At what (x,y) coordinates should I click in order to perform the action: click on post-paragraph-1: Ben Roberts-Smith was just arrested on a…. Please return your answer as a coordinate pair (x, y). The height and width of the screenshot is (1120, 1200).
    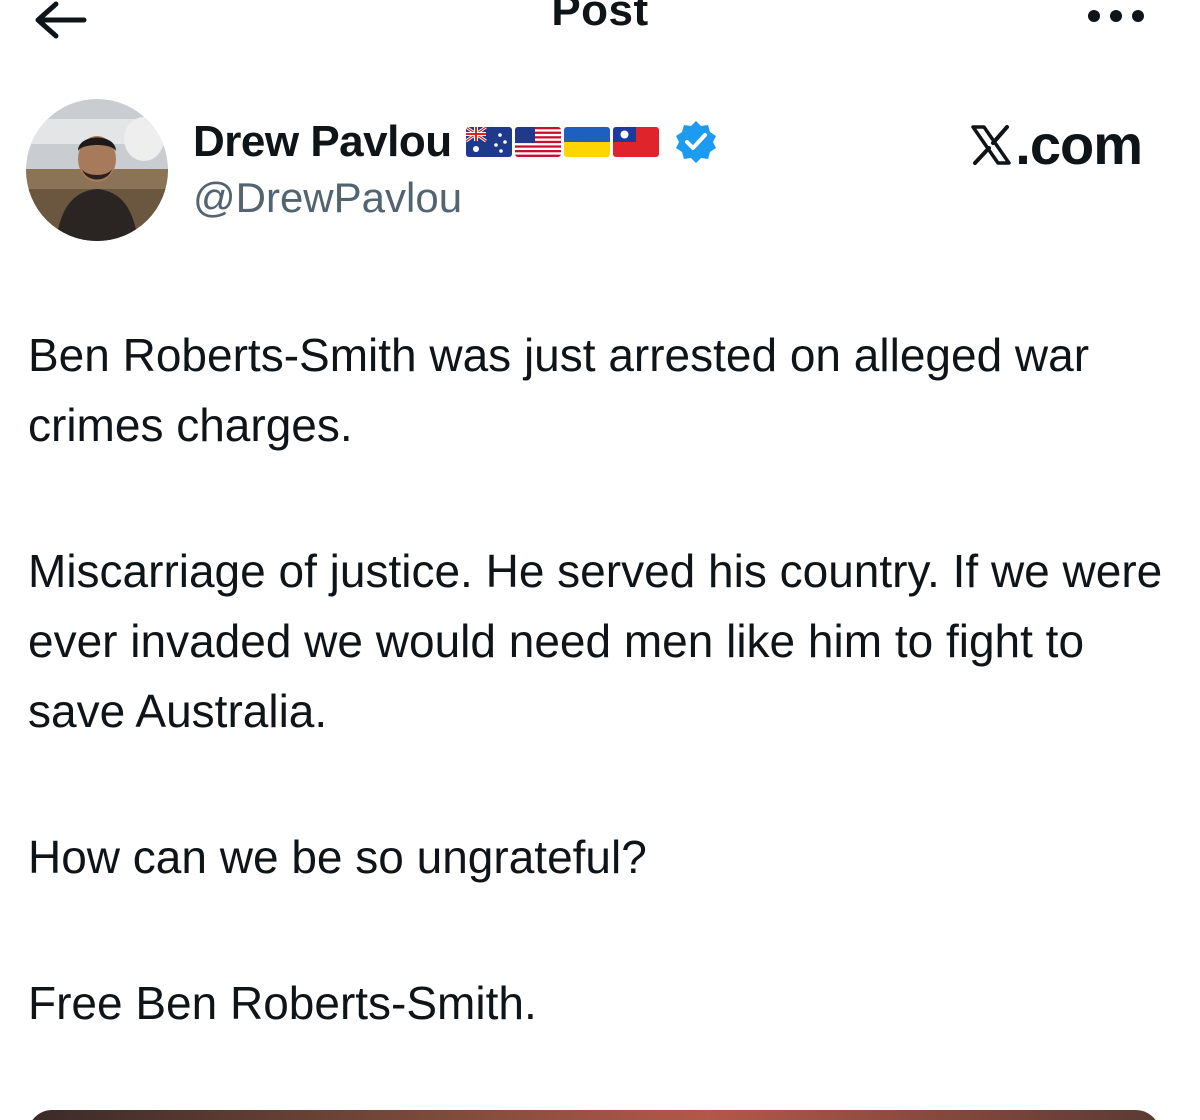
    Looking at the image, I should click on (559, 390).